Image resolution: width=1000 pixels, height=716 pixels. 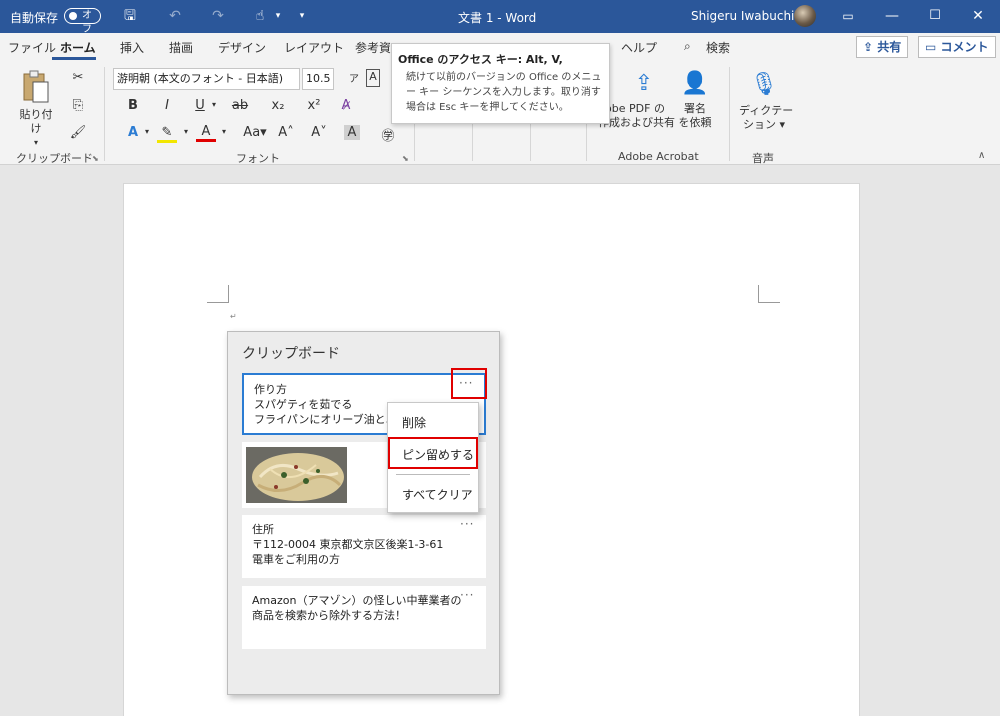 I want to click on search-label: 検索, so click(x=718, y=47).